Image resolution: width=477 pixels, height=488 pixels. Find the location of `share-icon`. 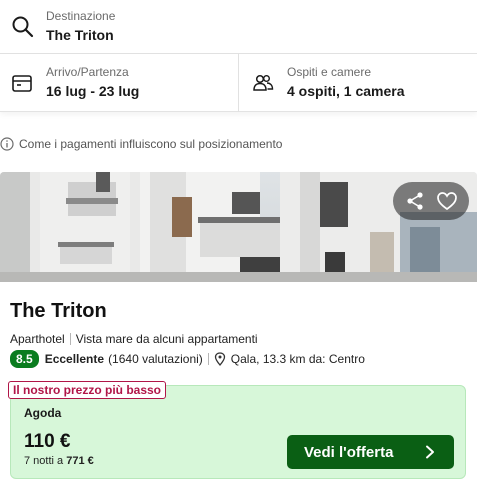

share-icon is located at coordinates (415, 201).